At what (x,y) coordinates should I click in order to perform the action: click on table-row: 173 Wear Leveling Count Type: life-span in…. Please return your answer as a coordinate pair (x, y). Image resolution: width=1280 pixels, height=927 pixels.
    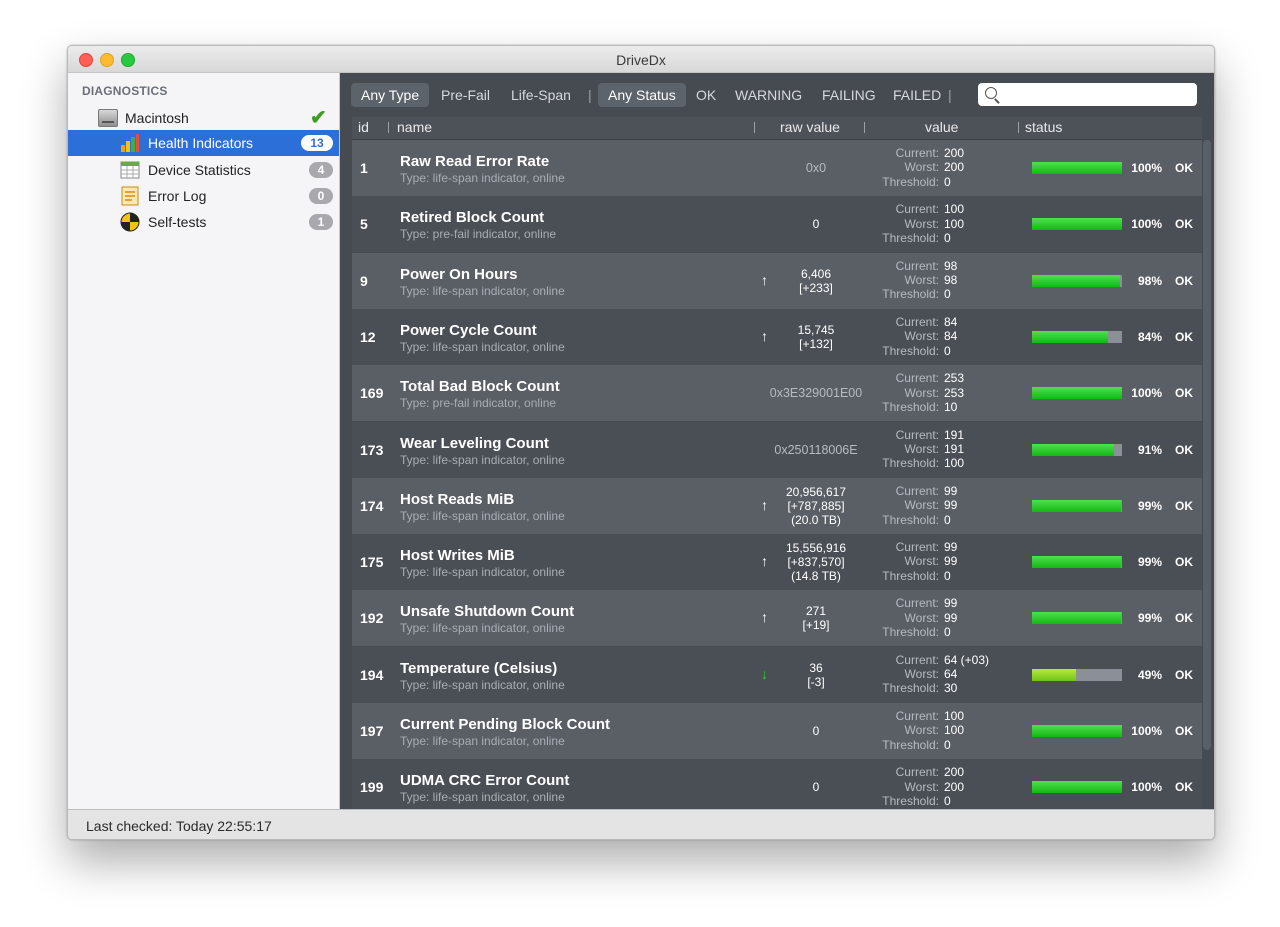
    Looking at the image, I should click on (777, 449).